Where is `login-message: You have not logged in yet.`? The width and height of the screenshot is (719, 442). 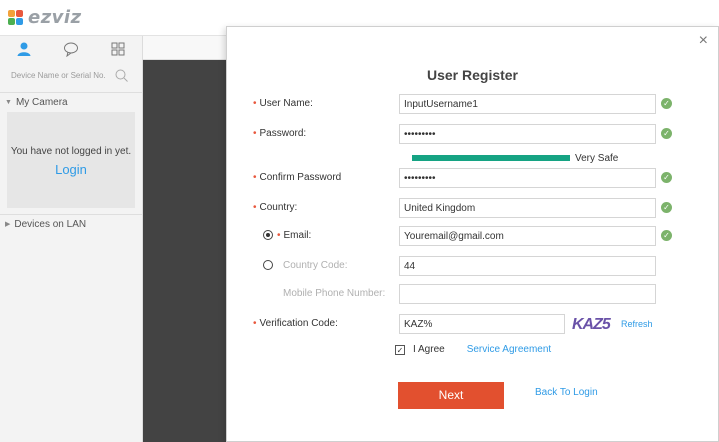 login-message: You have not logged in yet. is located at coordinates (71, 151).